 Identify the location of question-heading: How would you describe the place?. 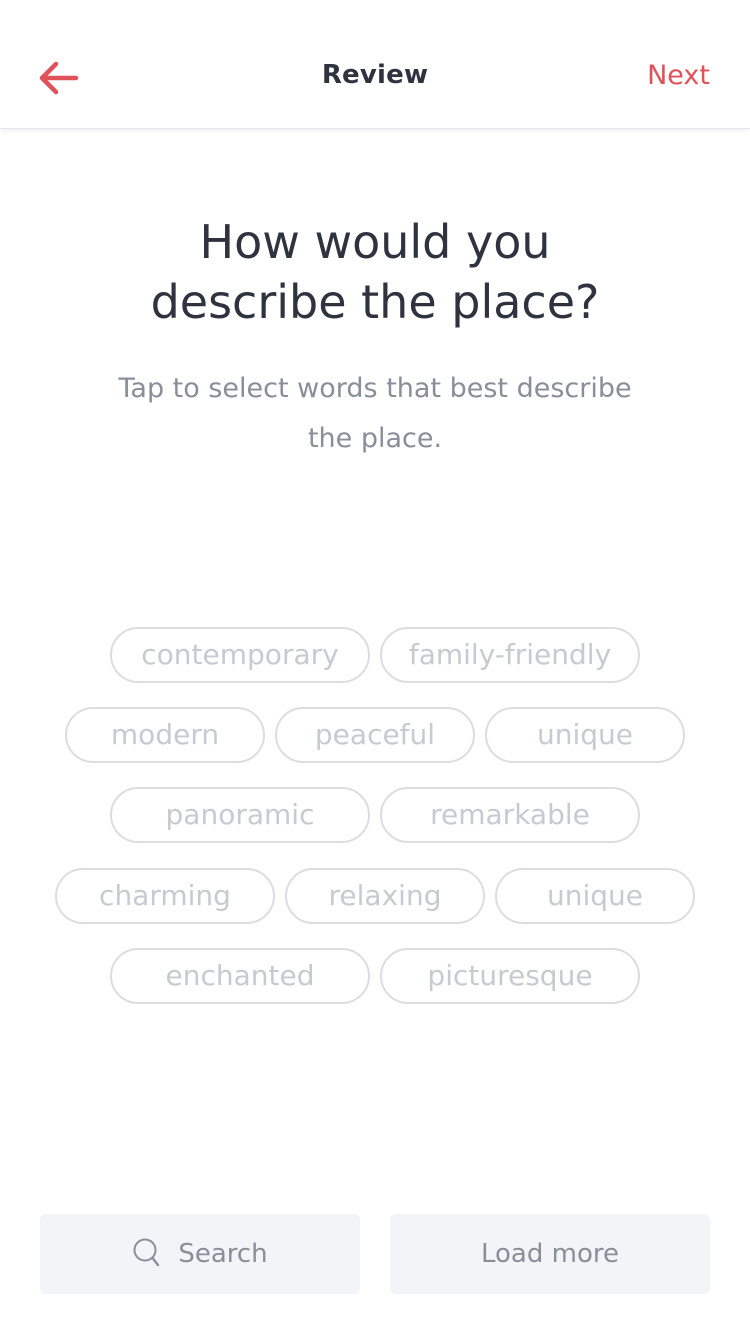
(375, 272).